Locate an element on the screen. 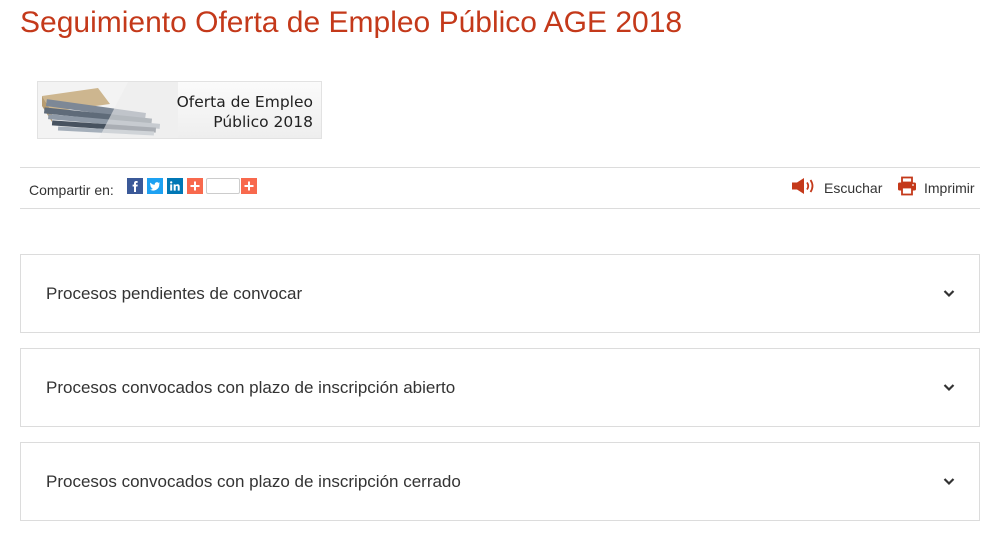  share-label: Compartir en: is located at coordinates (71, 190).